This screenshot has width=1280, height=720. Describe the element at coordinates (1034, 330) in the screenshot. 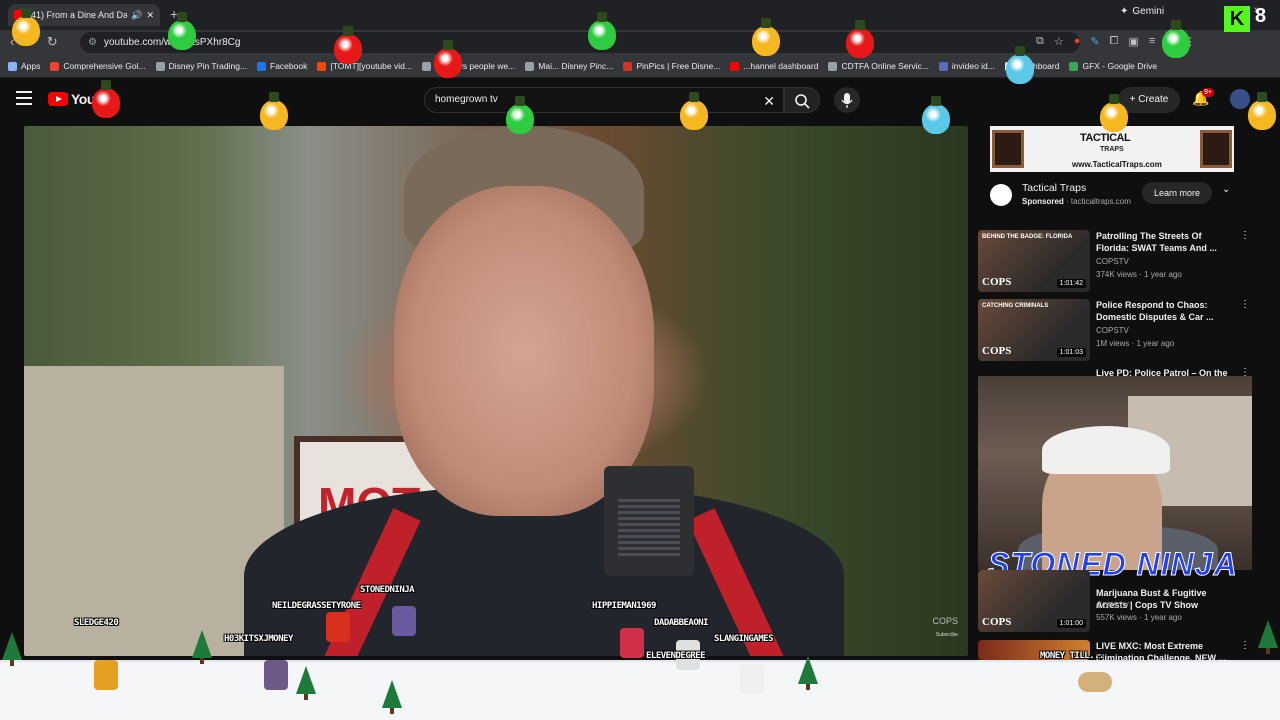

I see `video-thumbnail: CATCHING CRIMINALS COPS 1:01:03` at that location.